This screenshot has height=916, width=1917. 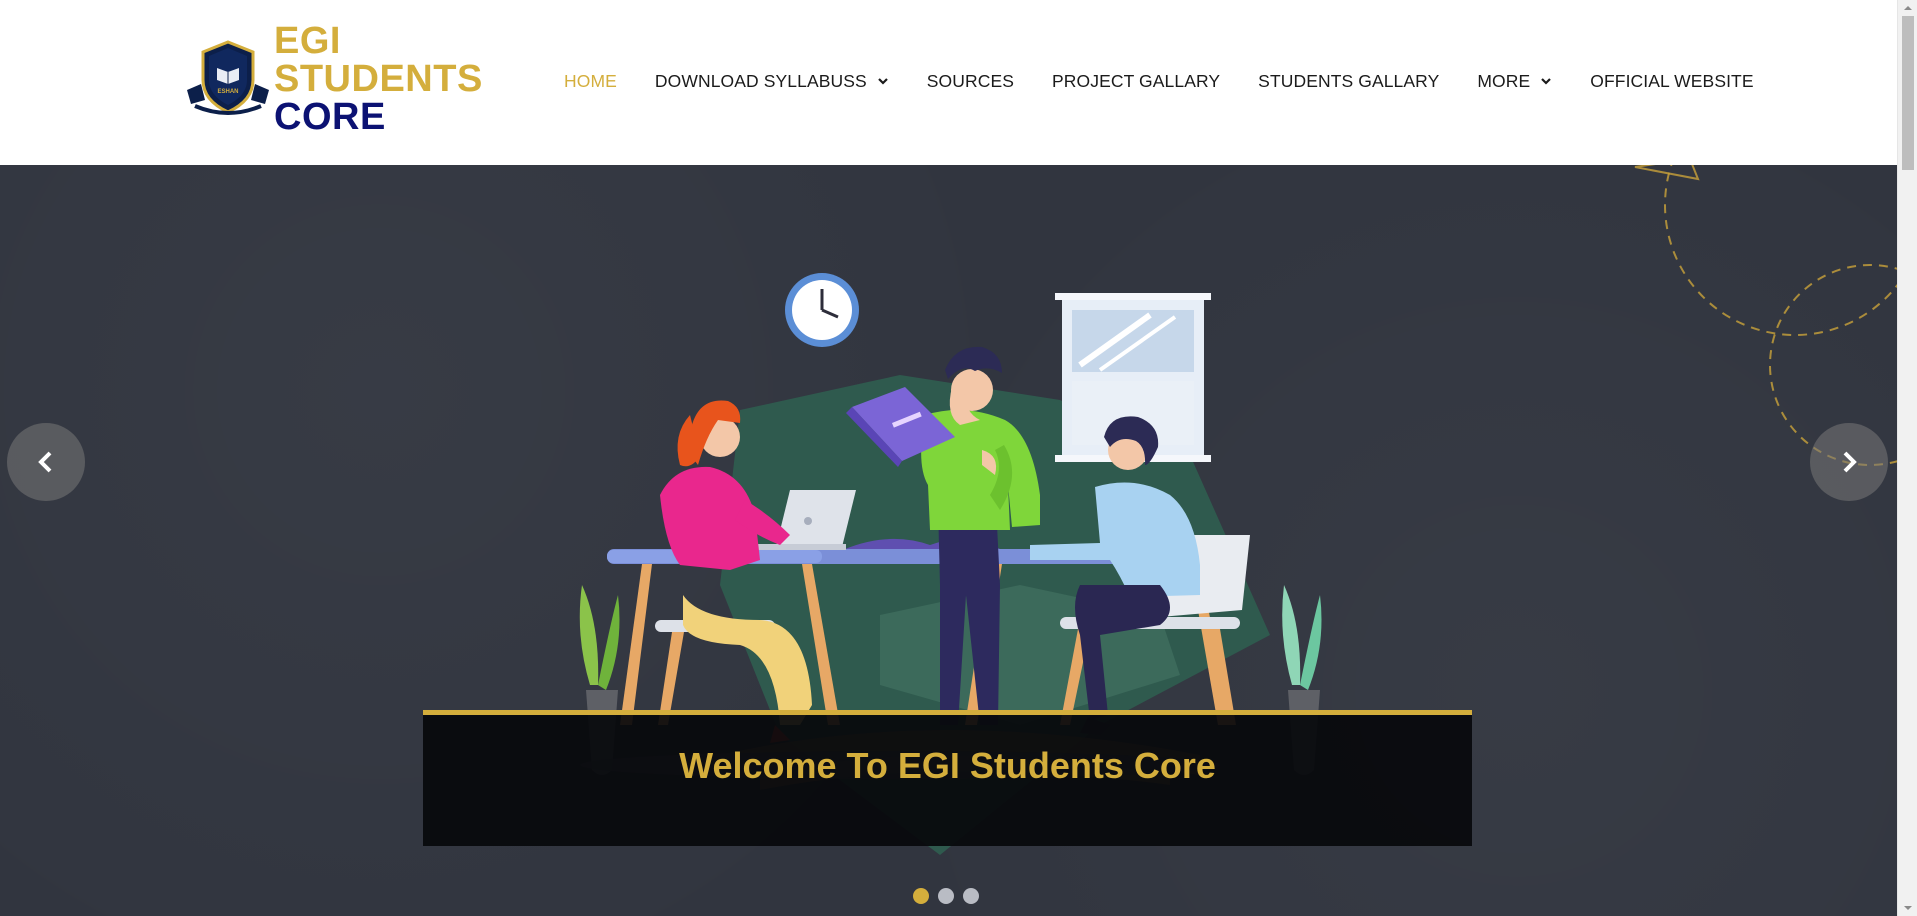 I want to click on page-scrollbar, so click(x=1907, y=458).